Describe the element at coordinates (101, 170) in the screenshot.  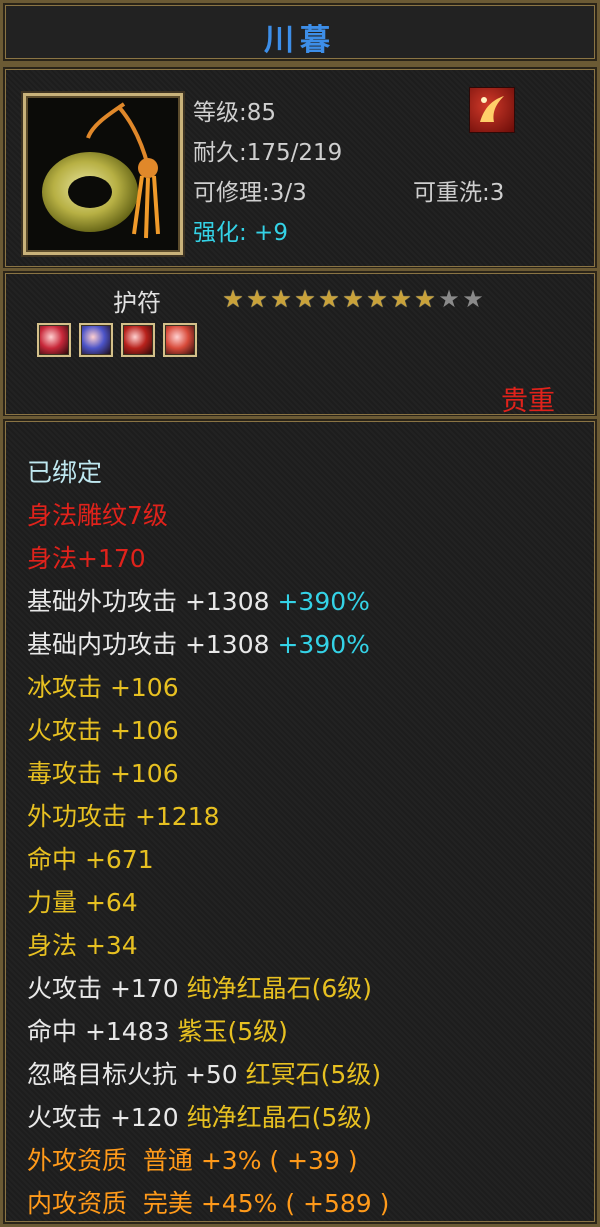
I see `amulet-icon` at that location.